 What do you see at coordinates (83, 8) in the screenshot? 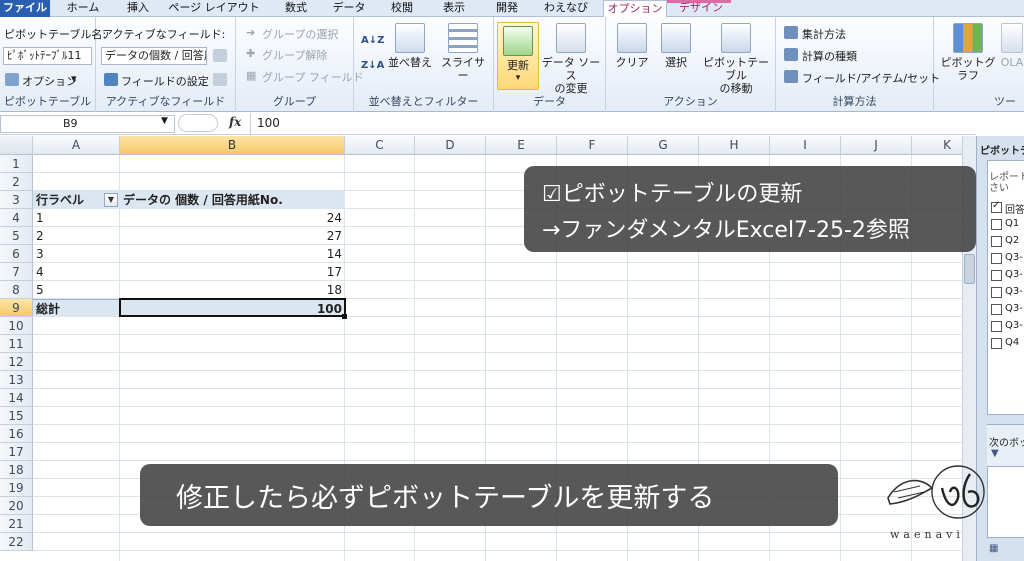
I see `tab-home: ホーム` at bounding box center [83, 8].